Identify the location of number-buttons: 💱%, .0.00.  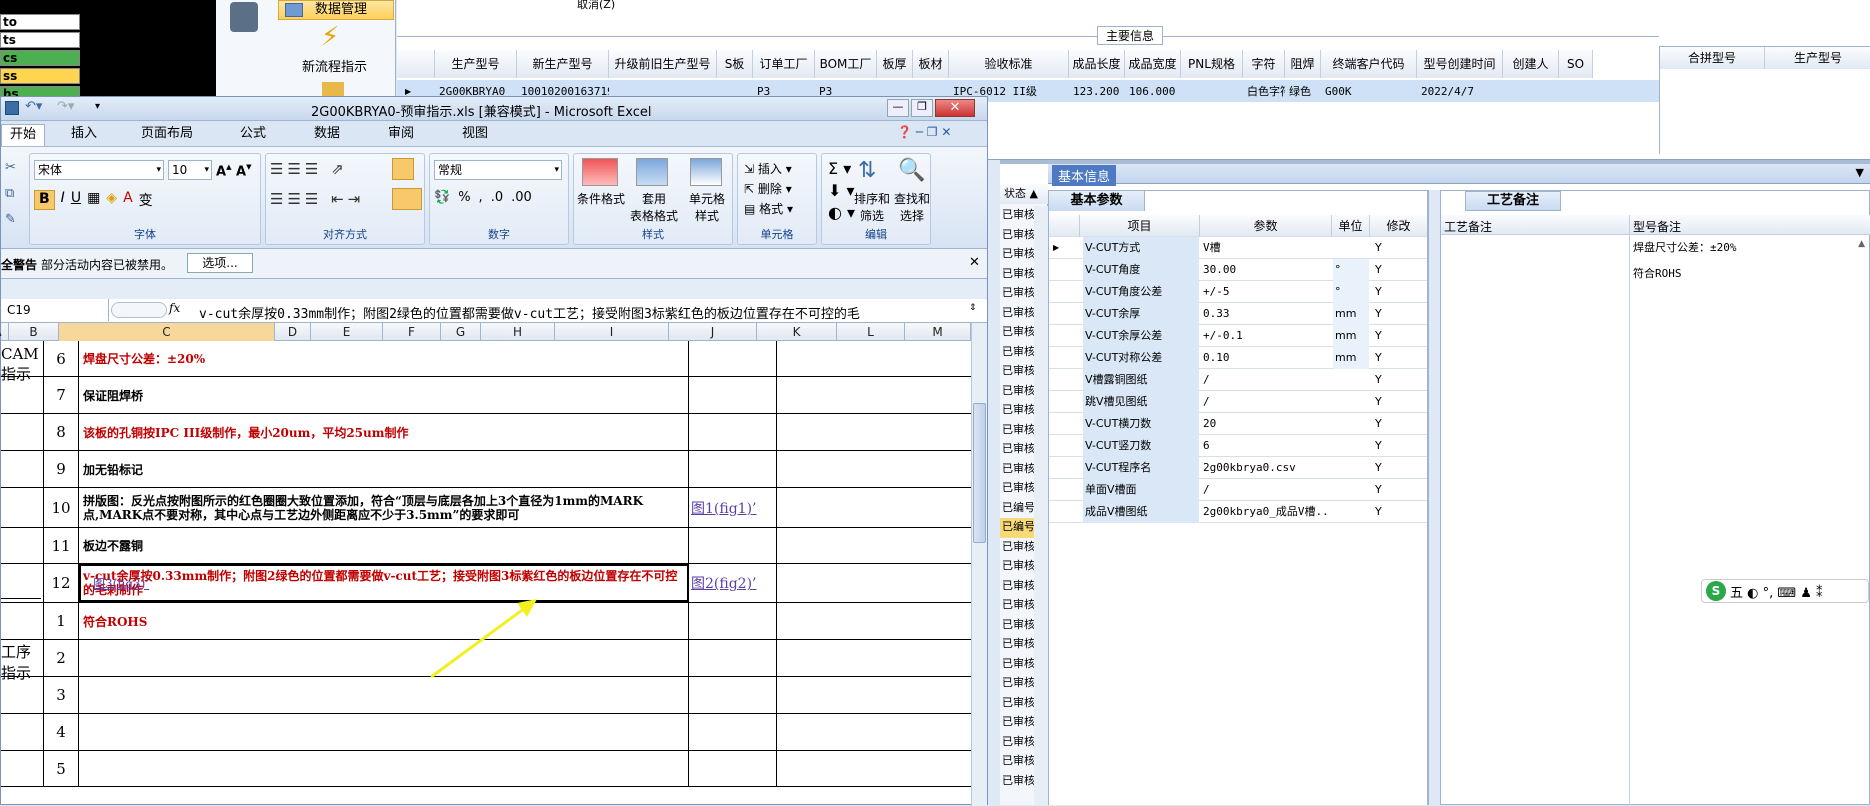
(483, 197).